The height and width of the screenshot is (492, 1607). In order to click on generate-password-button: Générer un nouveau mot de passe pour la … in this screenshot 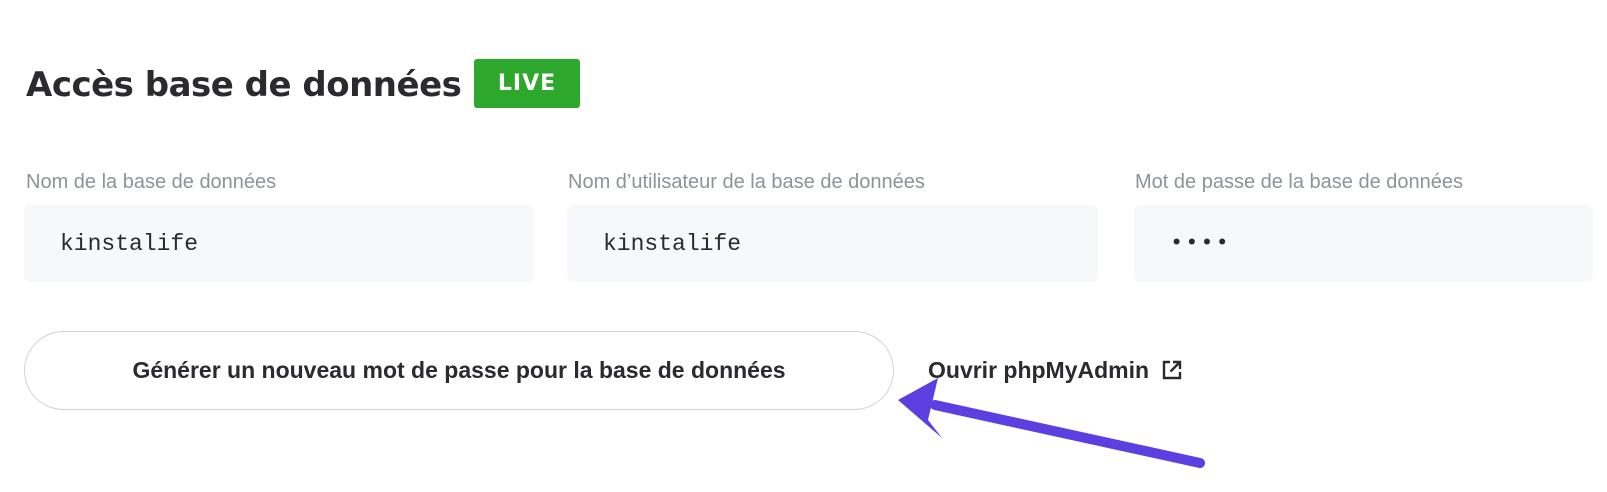, I will do `click(459, 370)`.